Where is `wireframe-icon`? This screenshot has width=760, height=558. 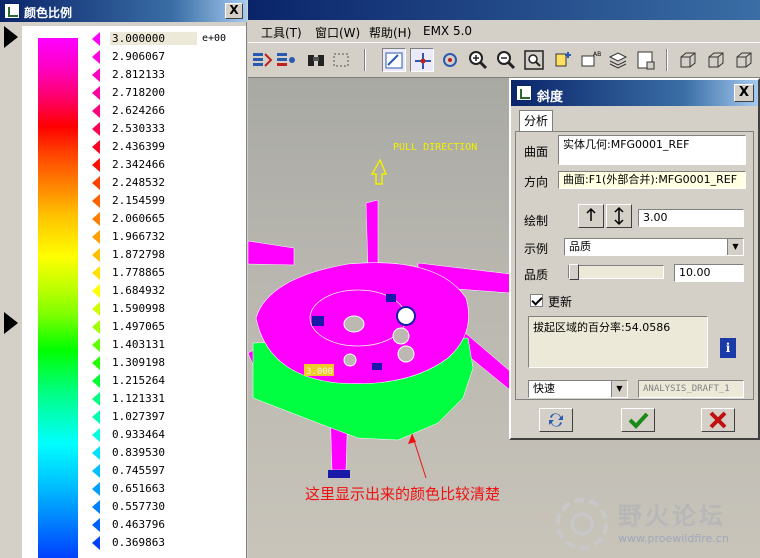 wireframe-icon is located at coordinates (688, 60).